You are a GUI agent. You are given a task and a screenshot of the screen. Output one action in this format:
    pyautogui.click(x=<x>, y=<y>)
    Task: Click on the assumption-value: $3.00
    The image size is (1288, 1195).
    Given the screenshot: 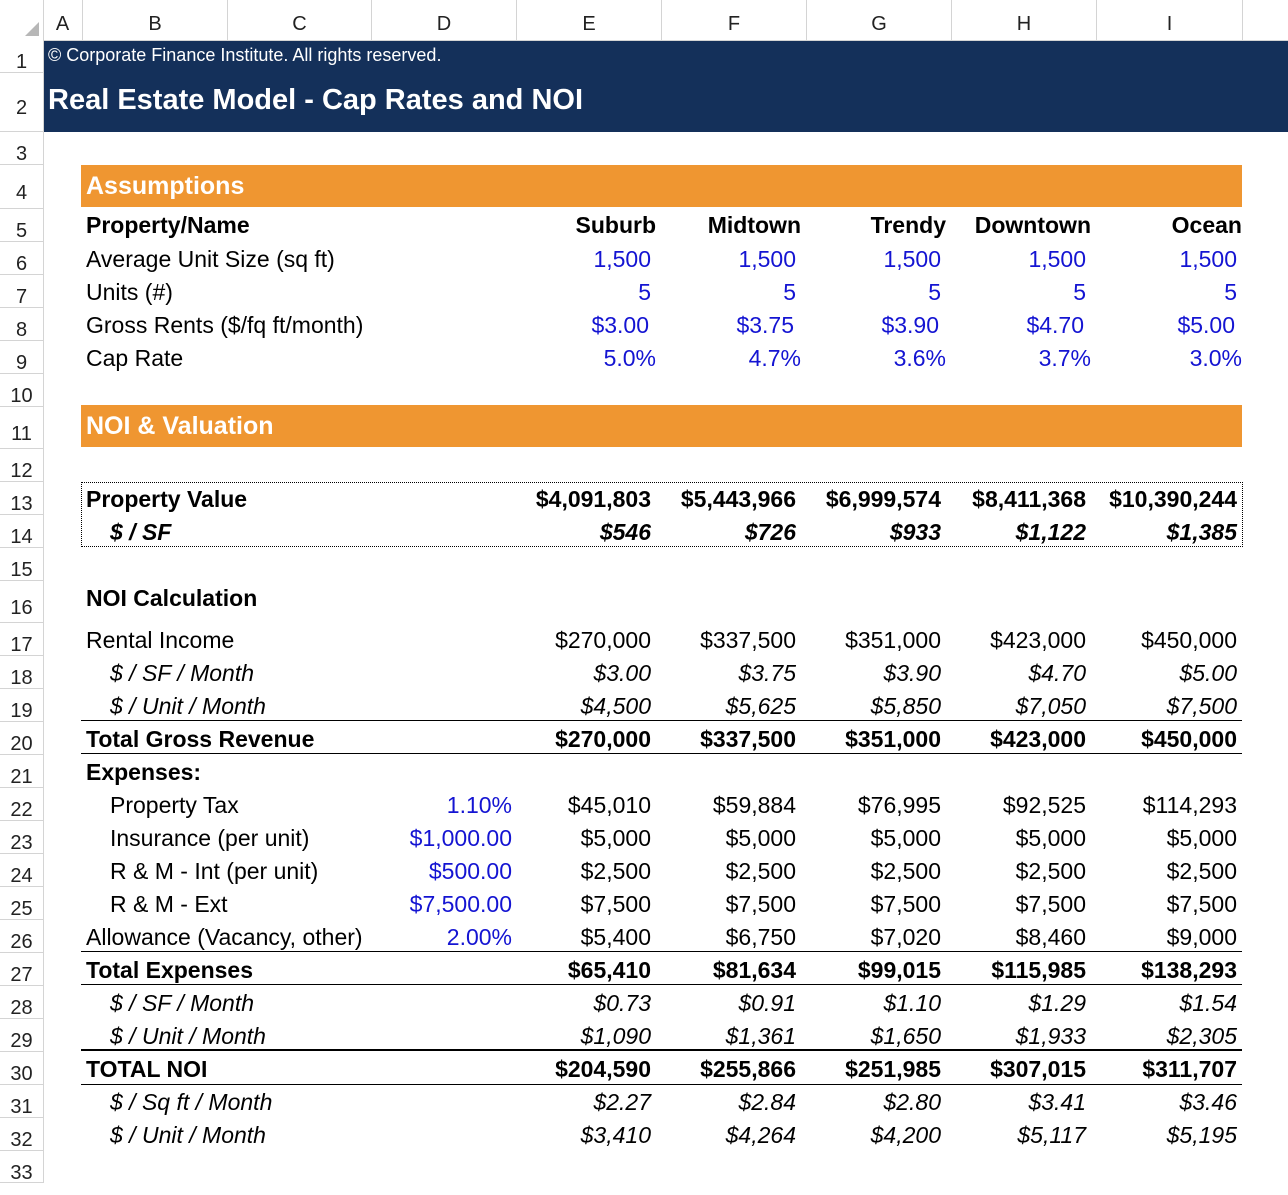 What is the action you would take?
    pyautogui.click(x=620, y=325)
    